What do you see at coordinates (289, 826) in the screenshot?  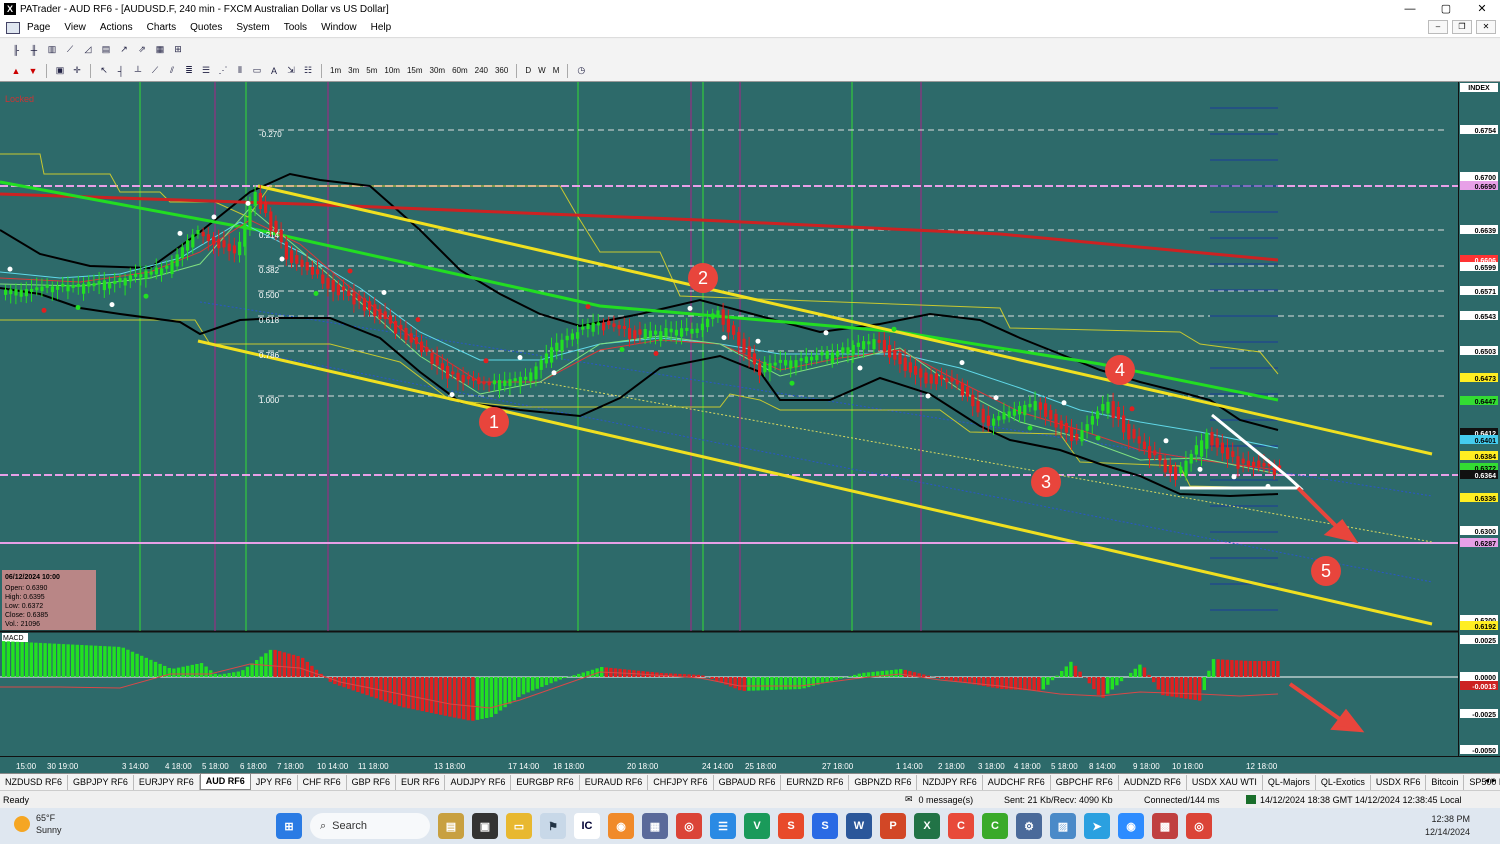 I see `windows-start-icon: ⊞` at bounding box center [289, 826].